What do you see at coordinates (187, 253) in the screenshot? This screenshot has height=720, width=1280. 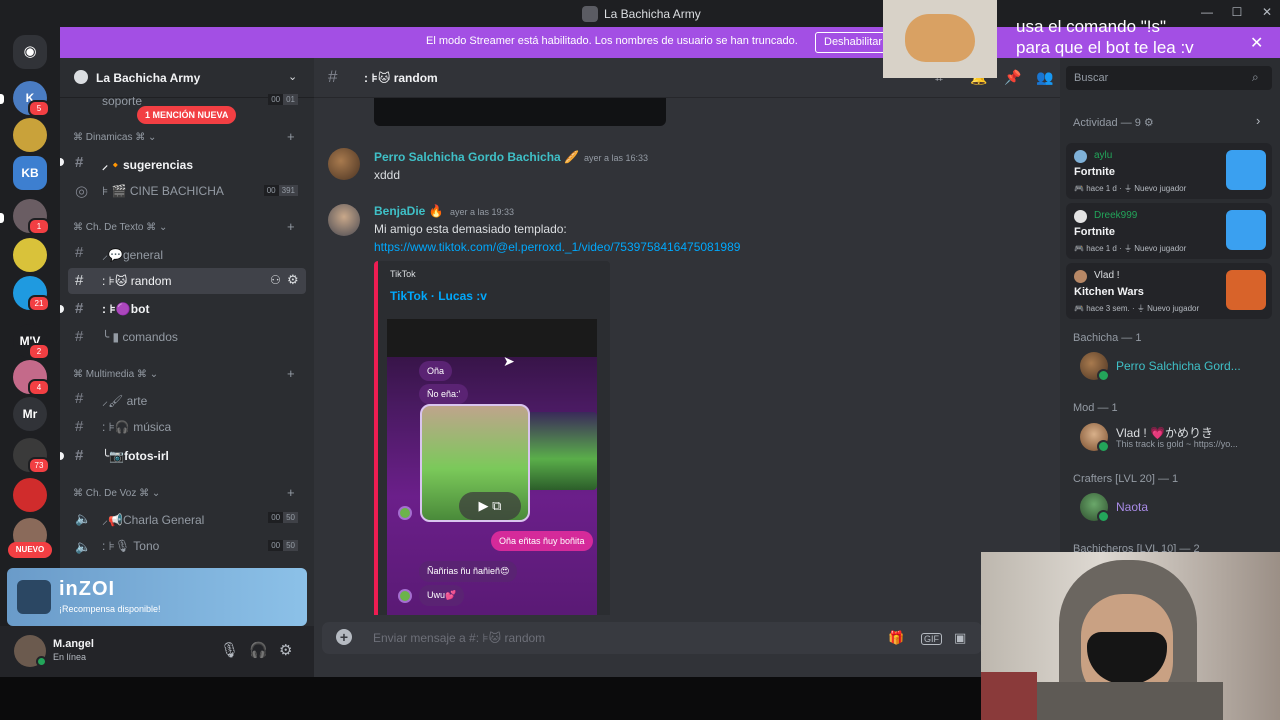 I see `channel-general: # ⸝💬general` at bounding box center [187, 253].